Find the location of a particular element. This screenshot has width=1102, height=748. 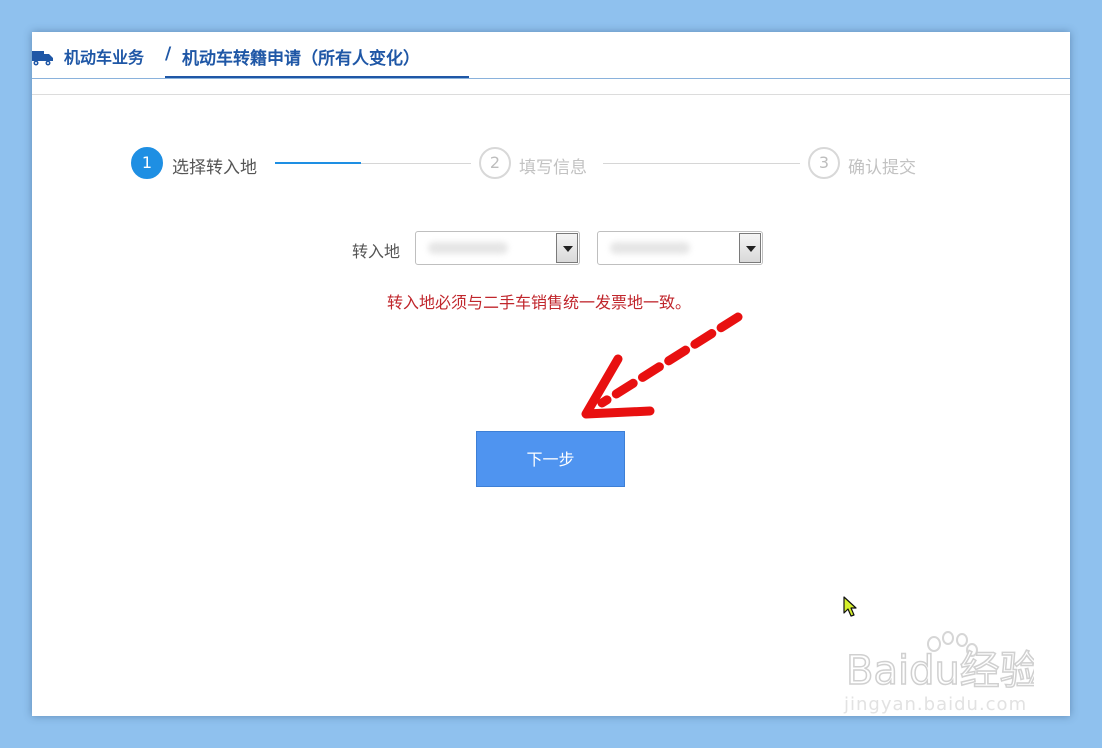

breadcrumb-parent-link: 机动车业务 is located at coordinates (104, 56).